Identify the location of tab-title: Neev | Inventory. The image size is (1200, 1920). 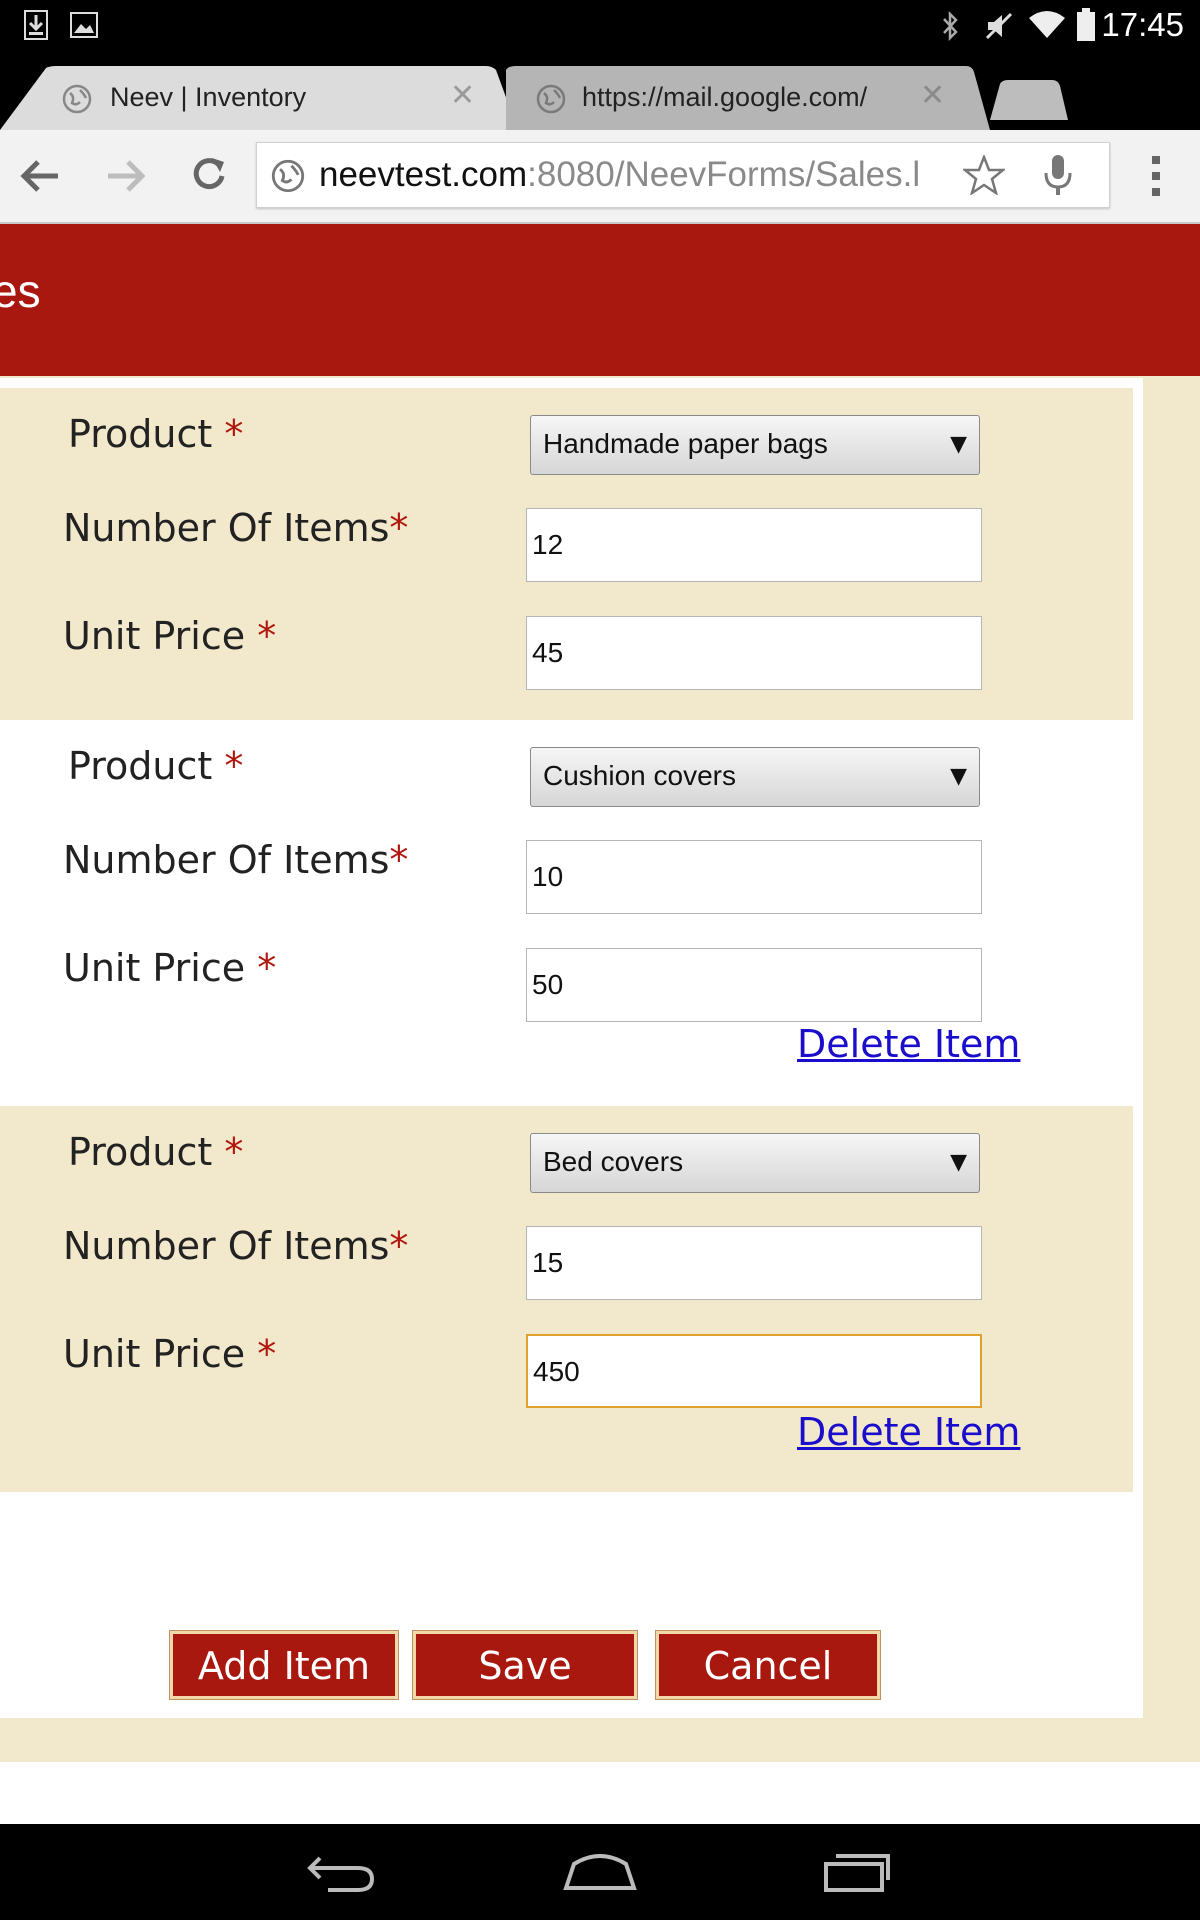
(208, 97).